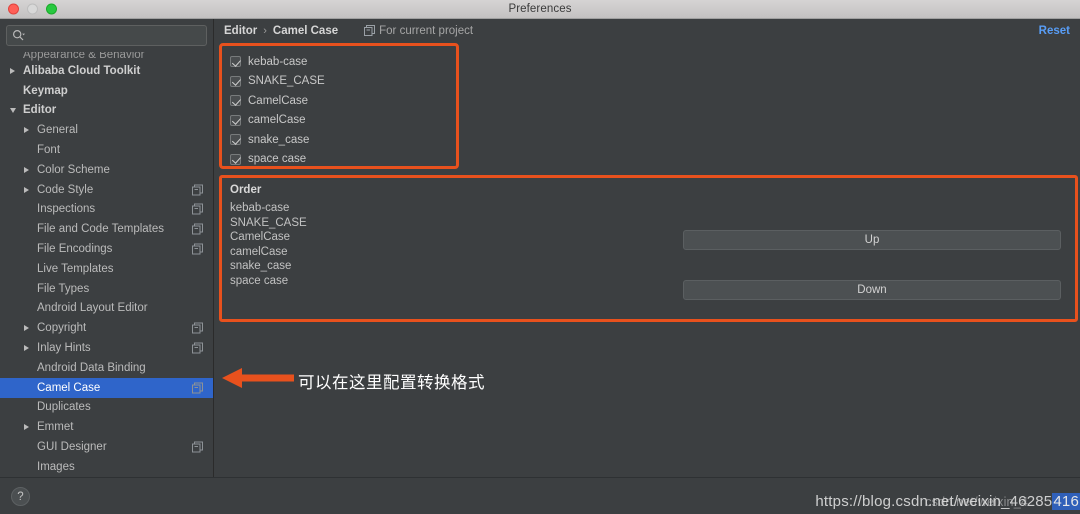 The height and width of the screenshot is (514, 1080). Describe the element at coordinates (106, 56) in the screenshot. I see `sidebar-item-appearance-behavior: Appearance & Behavior` at that location.